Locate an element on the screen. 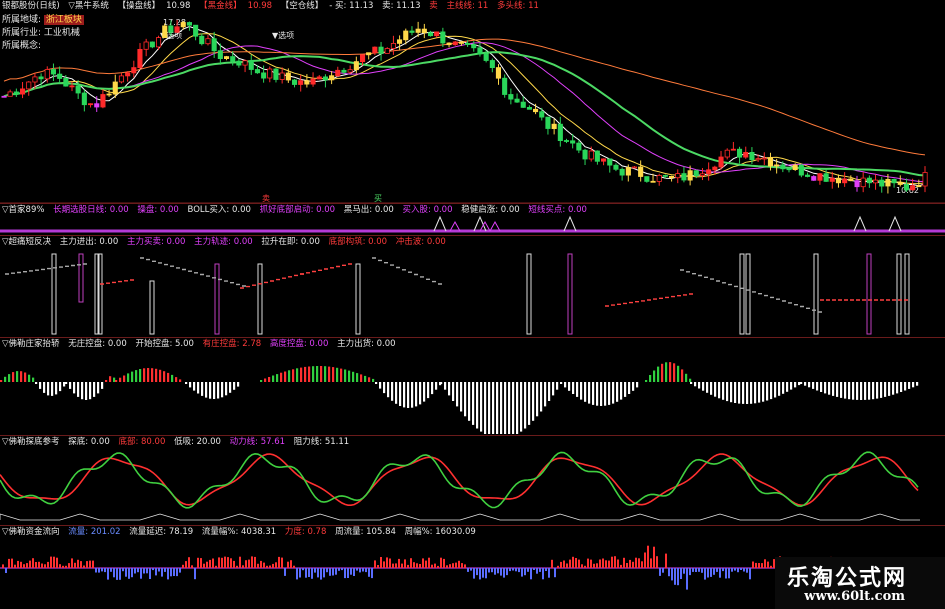 This screenshot has height=609, width=945. p3-bar is located at coordinates (217, 299).